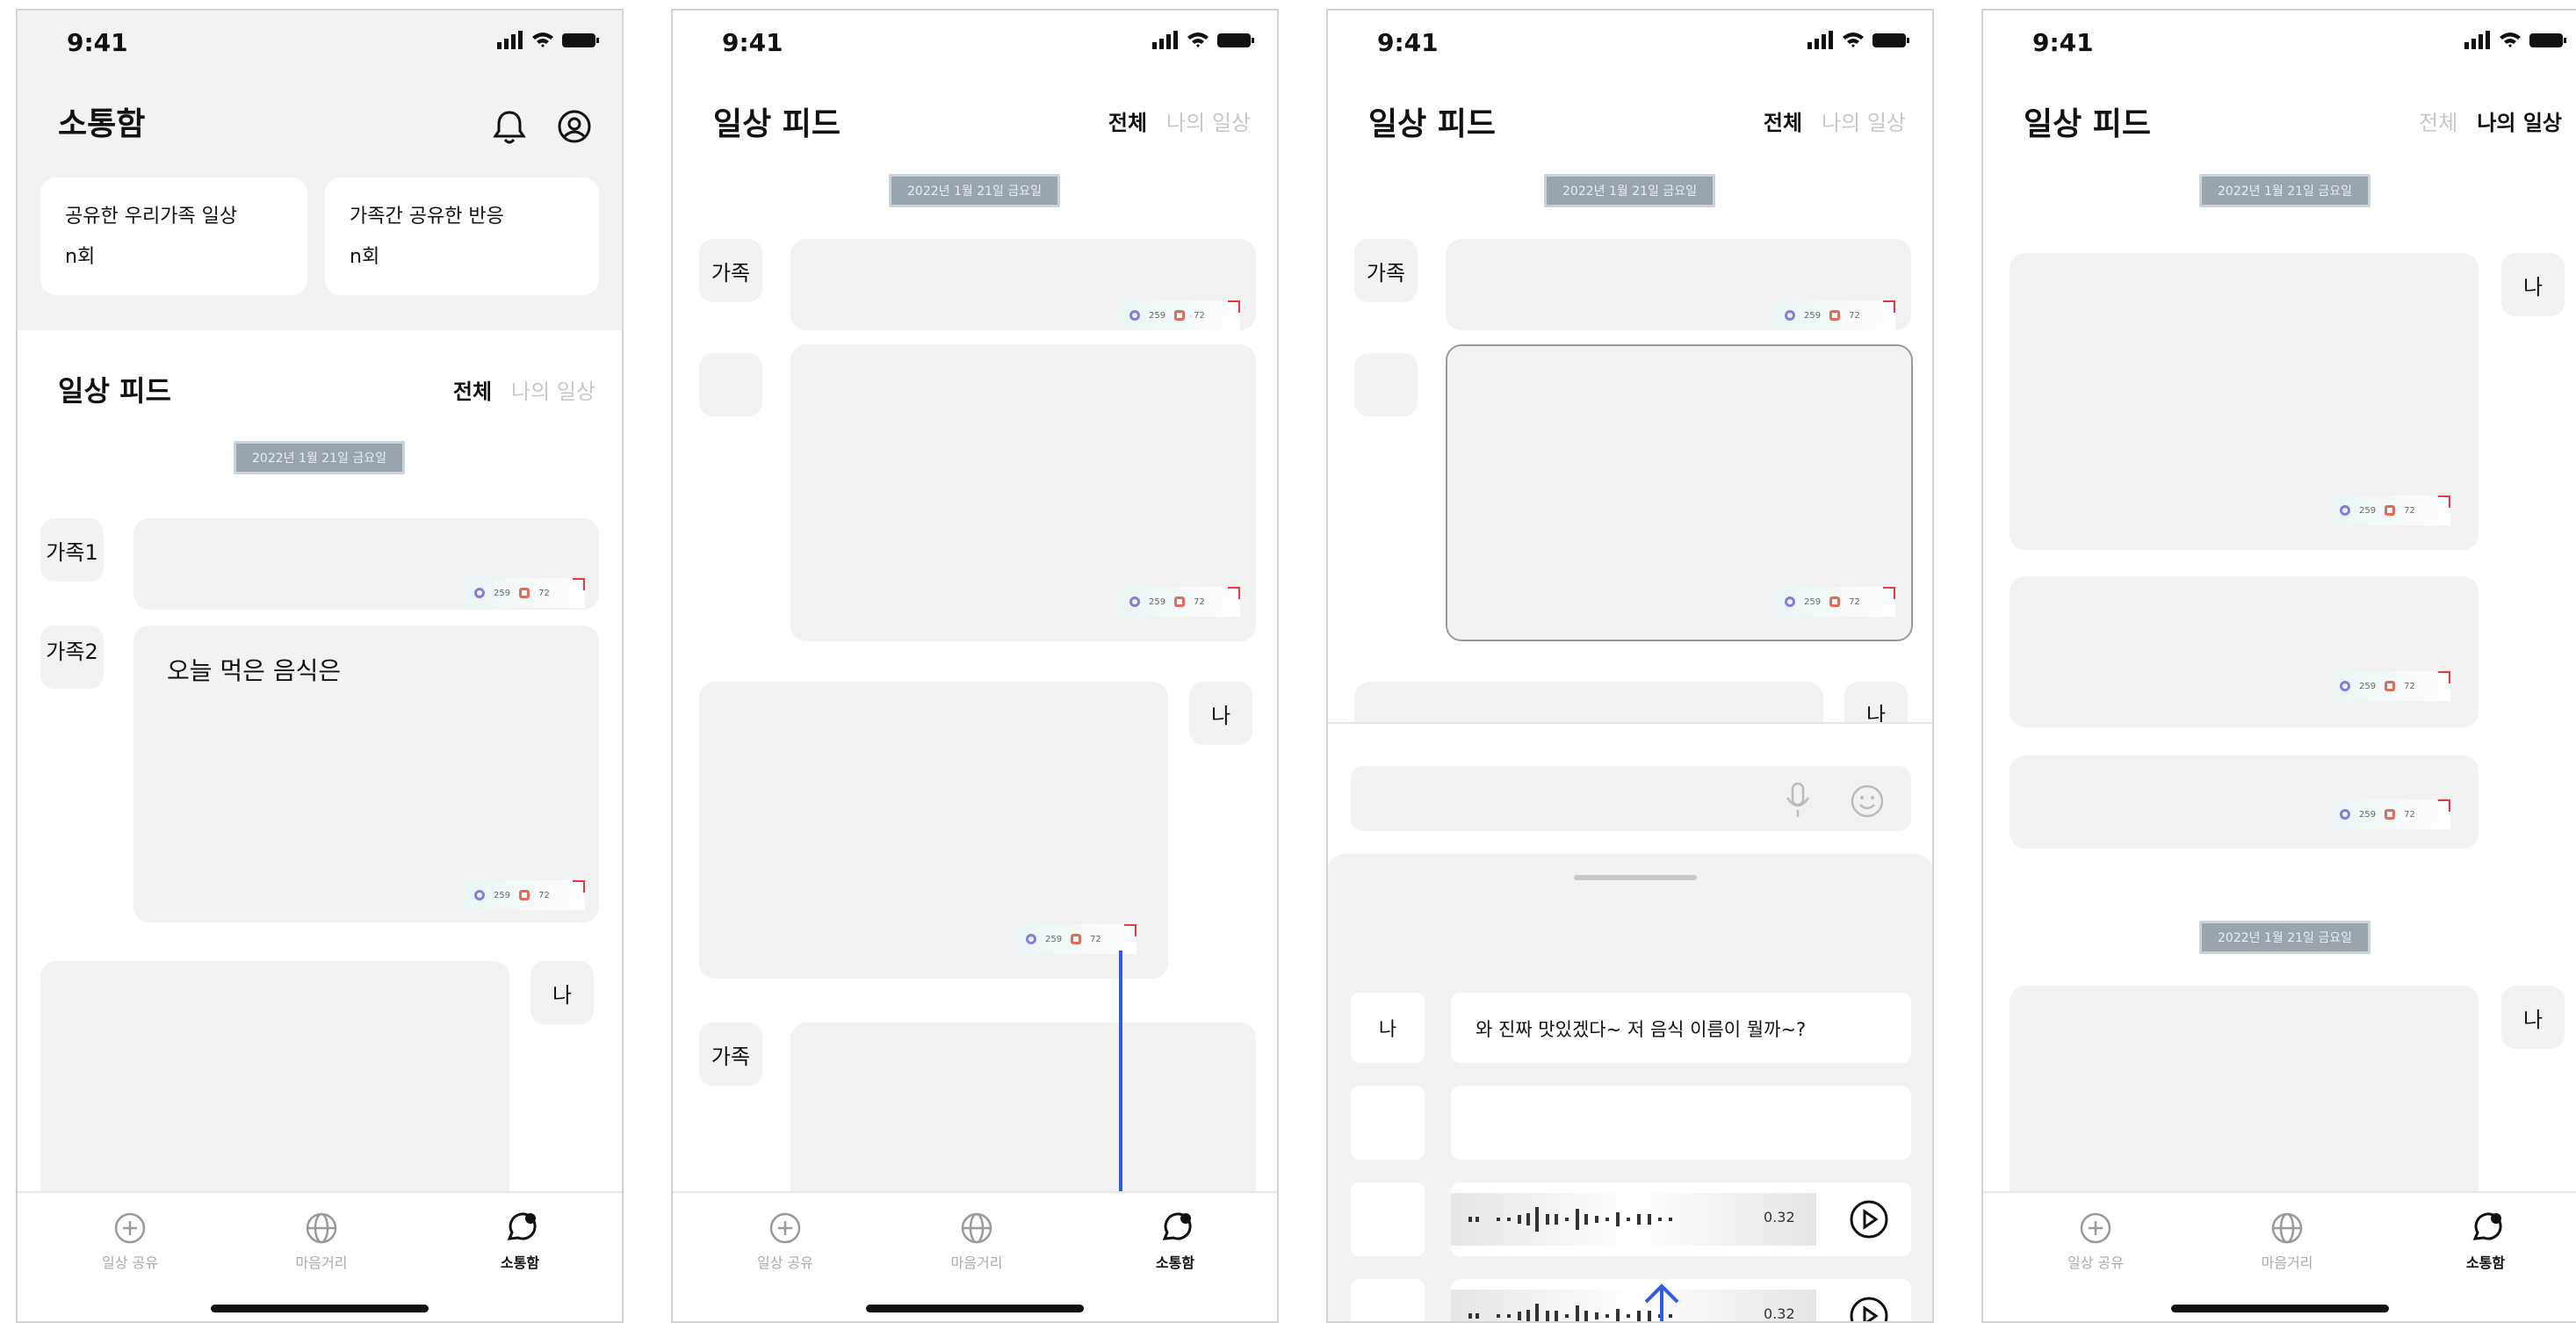  I want to click on page-title: 소통함, so click(102, 124).